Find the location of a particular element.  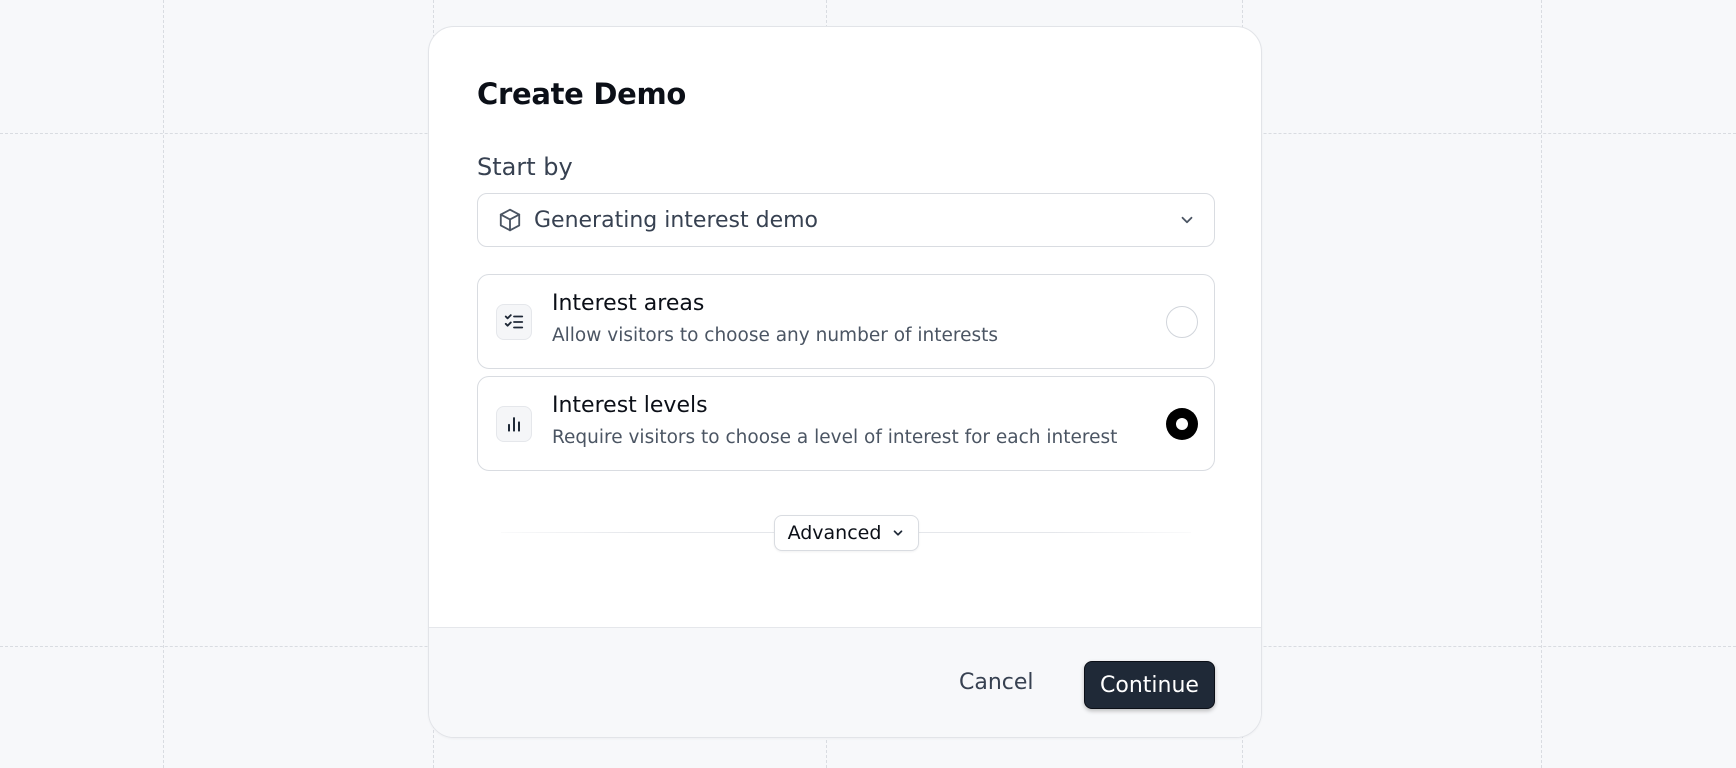

continue-button: Continue is located at coordinates (1149, 685).